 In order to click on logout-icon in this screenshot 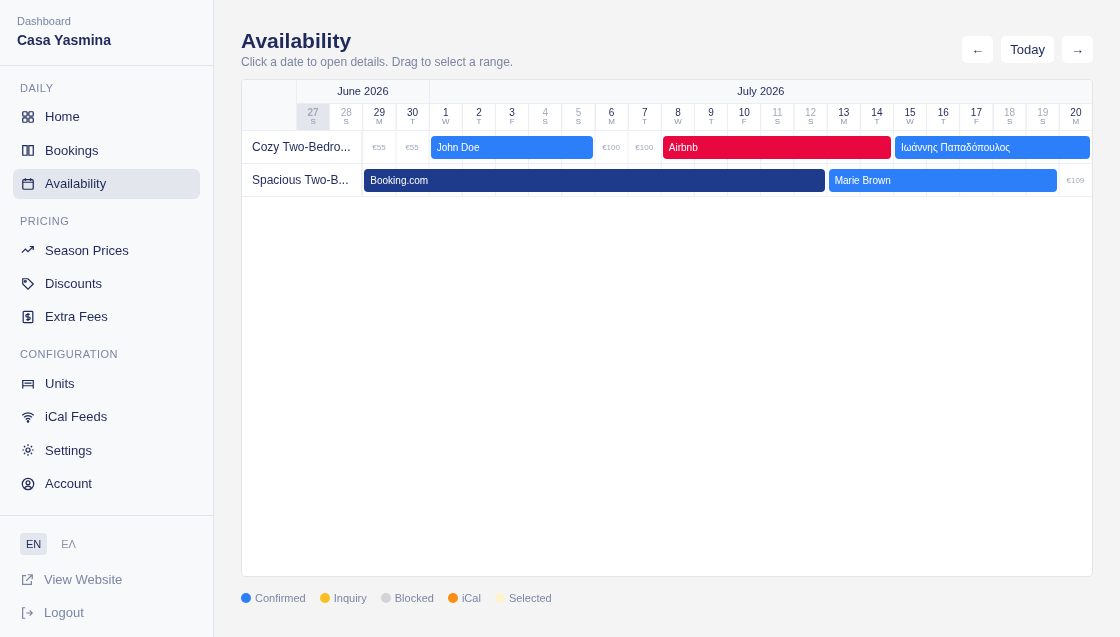, I will do `click(27, 612)`.